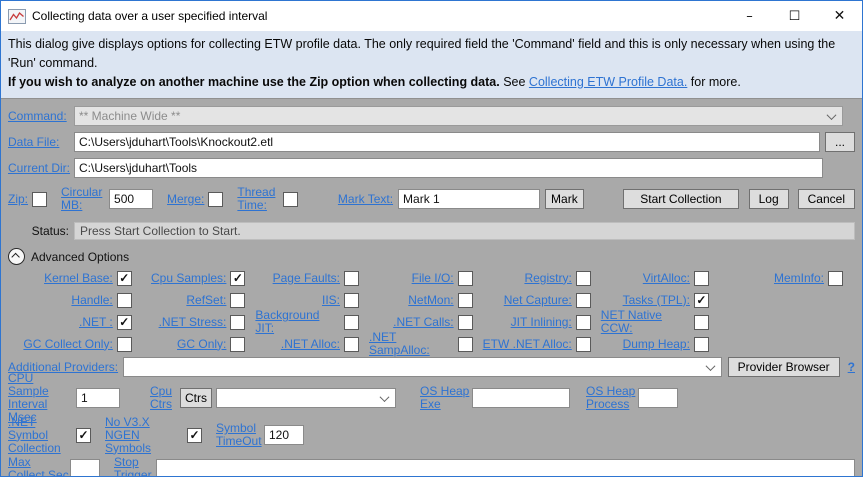  What do you see at coordinates (465, 300) in the screenshot?
I see `netmon-checkbox` at bounding box center [465, 300].